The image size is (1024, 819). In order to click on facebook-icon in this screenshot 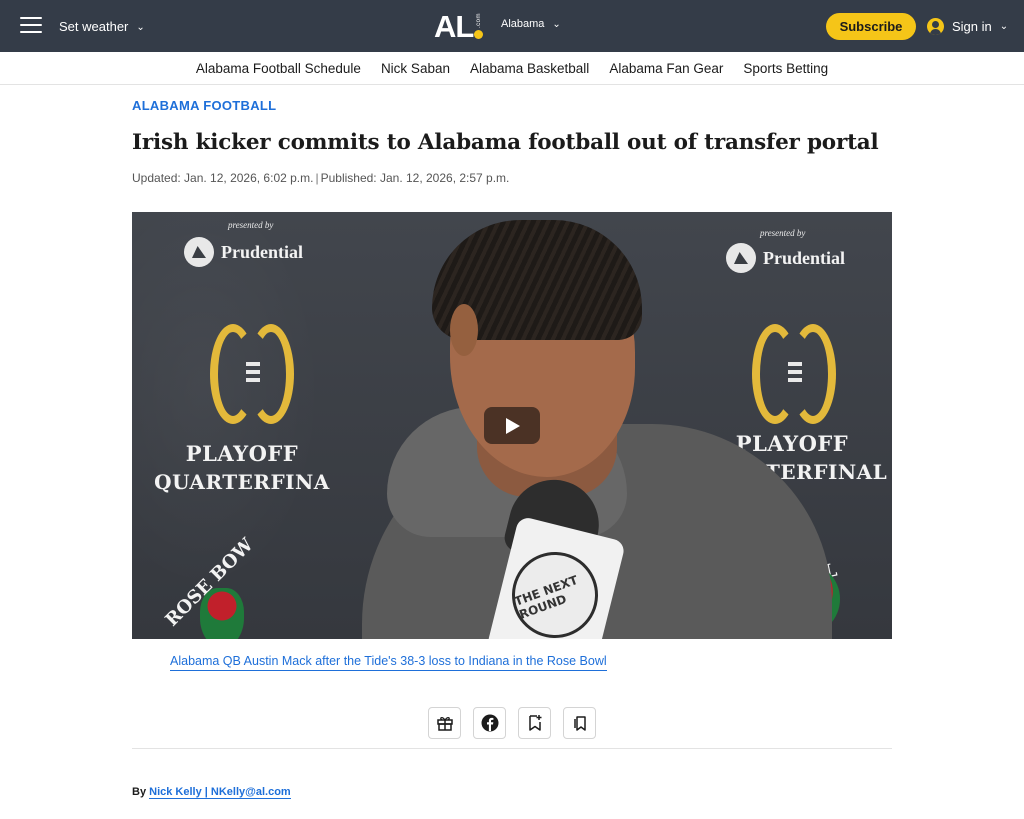, I will do `click(489, 723)`.